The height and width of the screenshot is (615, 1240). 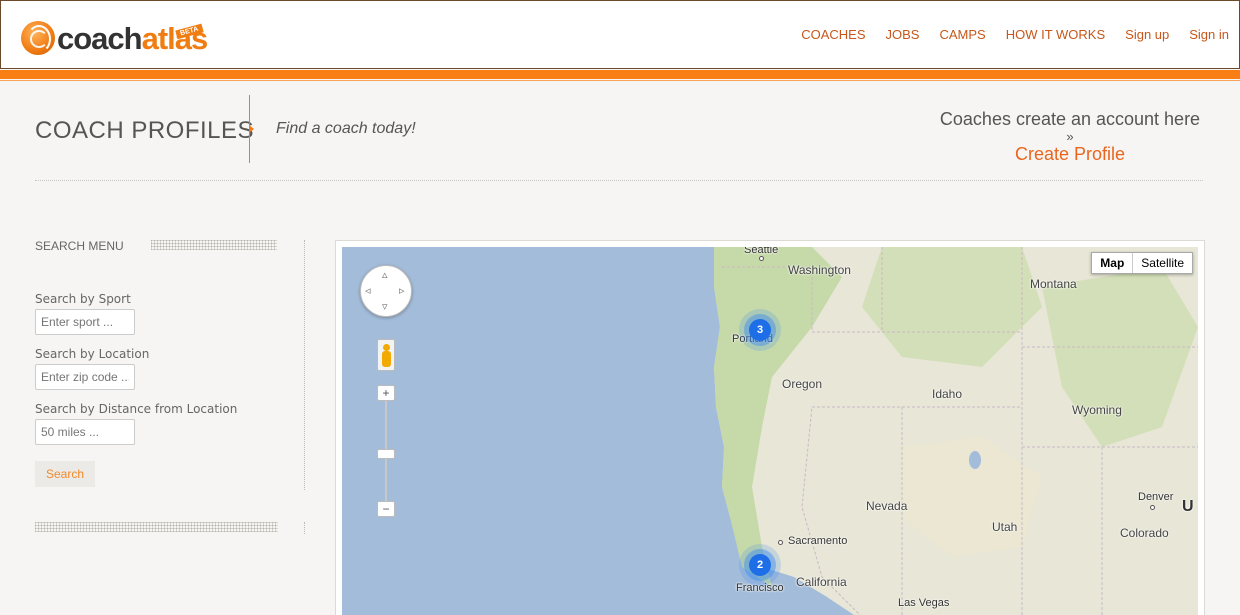 I want to click on pan-down-icon: ▿, so click(x=385, y=307).